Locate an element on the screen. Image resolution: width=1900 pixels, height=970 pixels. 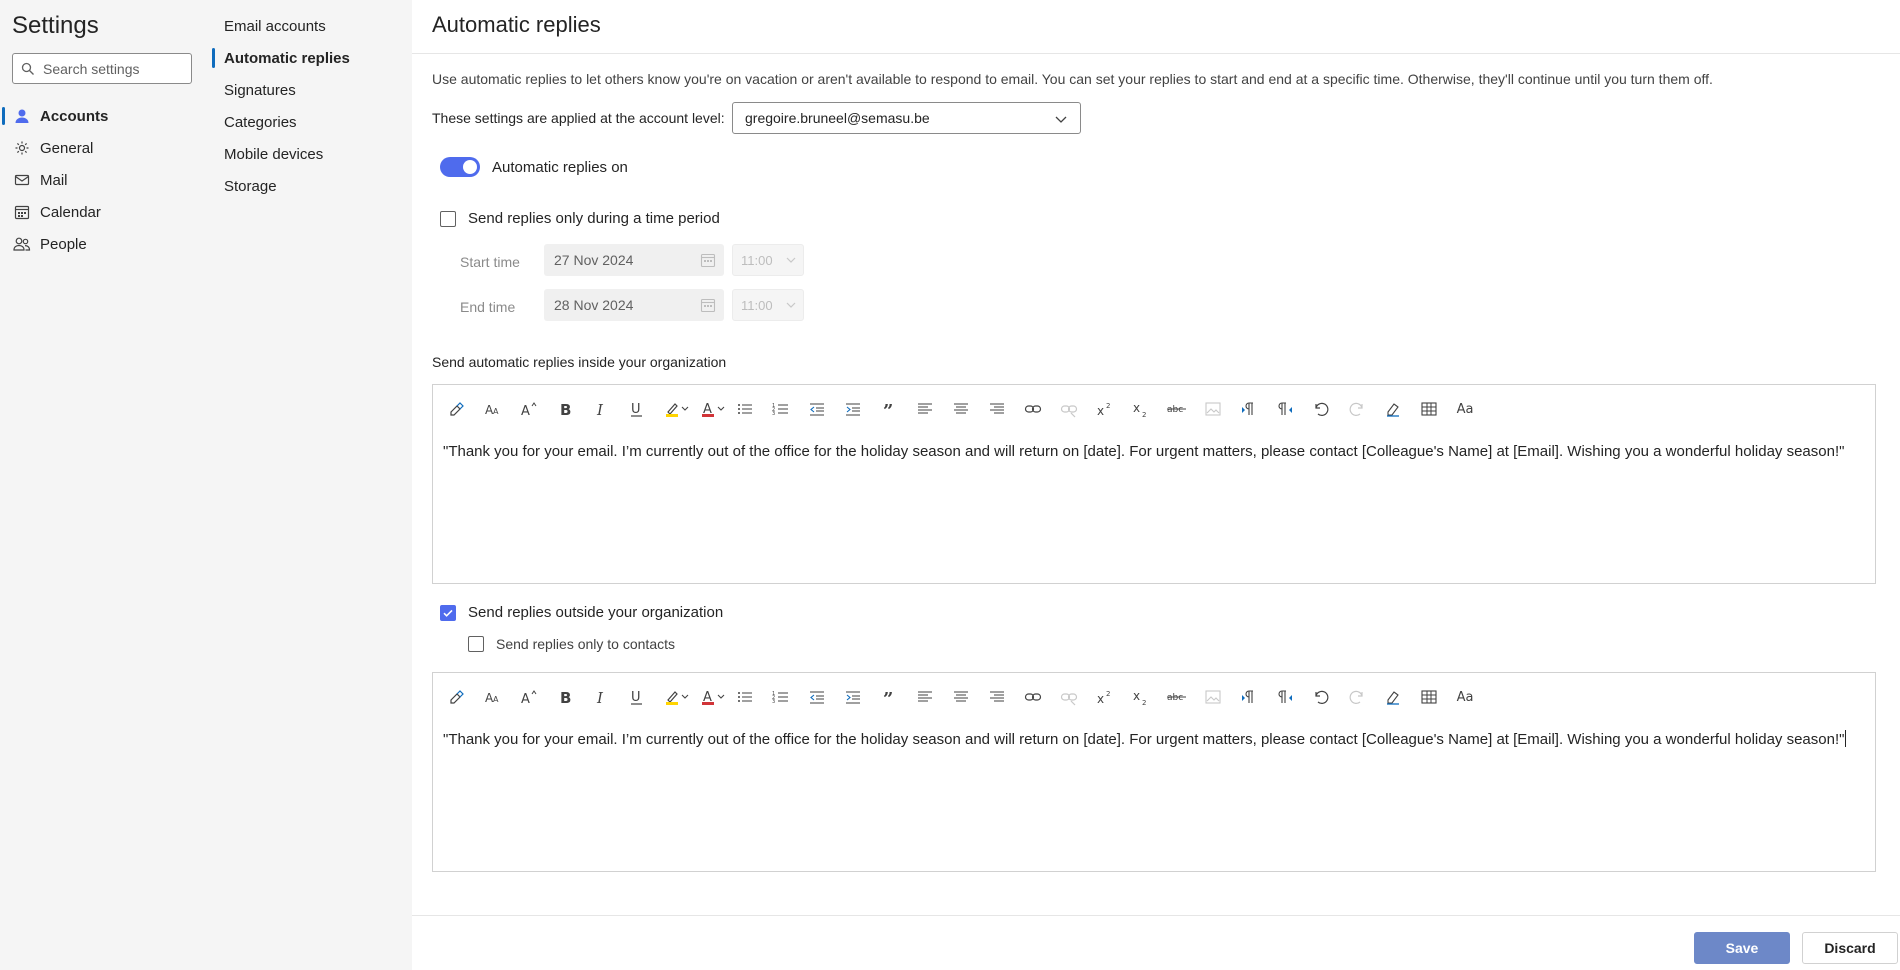
grow-font-icon: A is located at coordinates (529, 409).